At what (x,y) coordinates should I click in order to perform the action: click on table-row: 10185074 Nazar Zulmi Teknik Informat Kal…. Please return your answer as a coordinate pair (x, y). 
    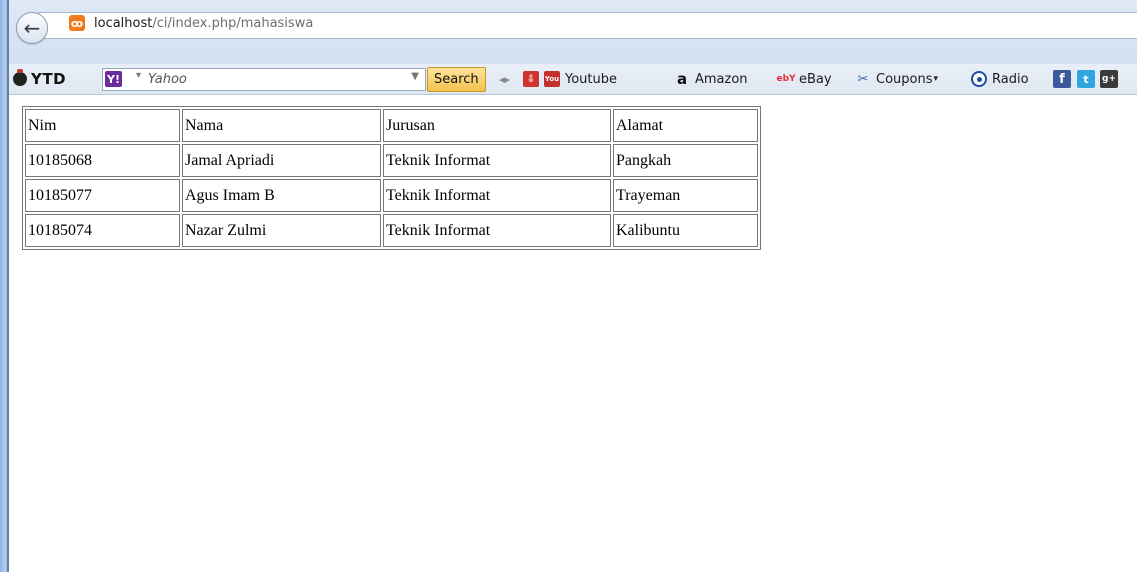
    Looking at the image, I should click on (391, 230).